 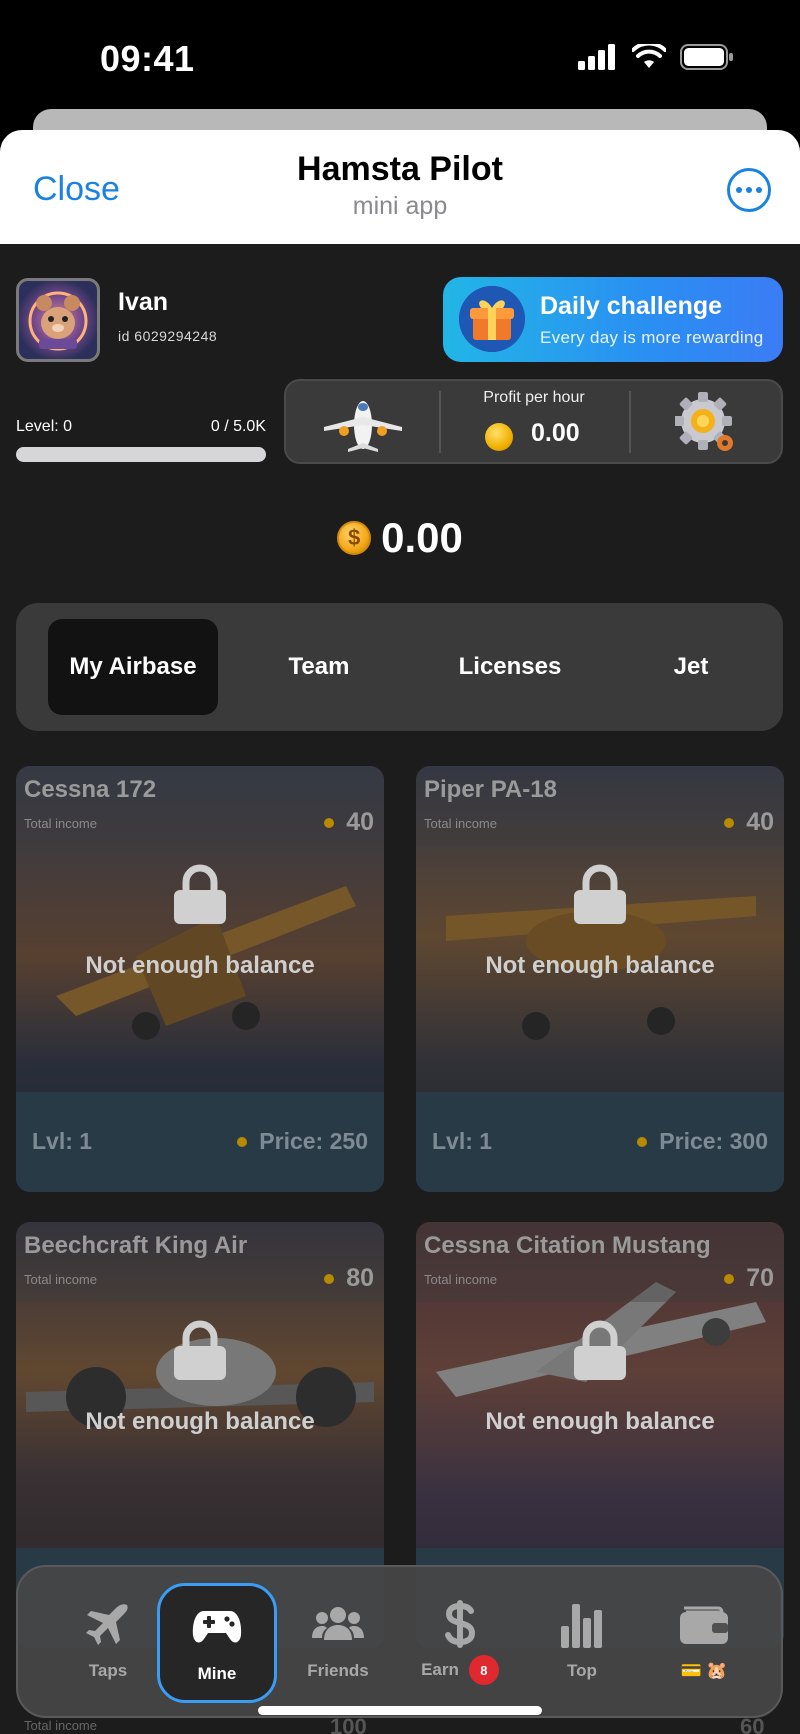 I want to click on nav-top: Top, so click(x=582, y=1643).